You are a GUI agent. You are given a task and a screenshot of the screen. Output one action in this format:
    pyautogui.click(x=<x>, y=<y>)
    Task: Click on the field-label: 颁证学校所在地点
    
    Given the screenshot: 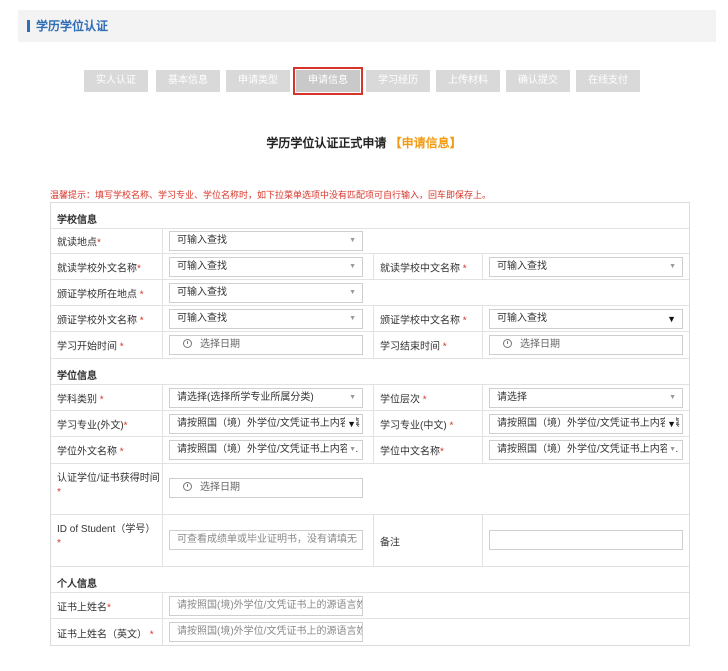 What is the action you would take?
    pyautogui.click(x=97, y=294)
    